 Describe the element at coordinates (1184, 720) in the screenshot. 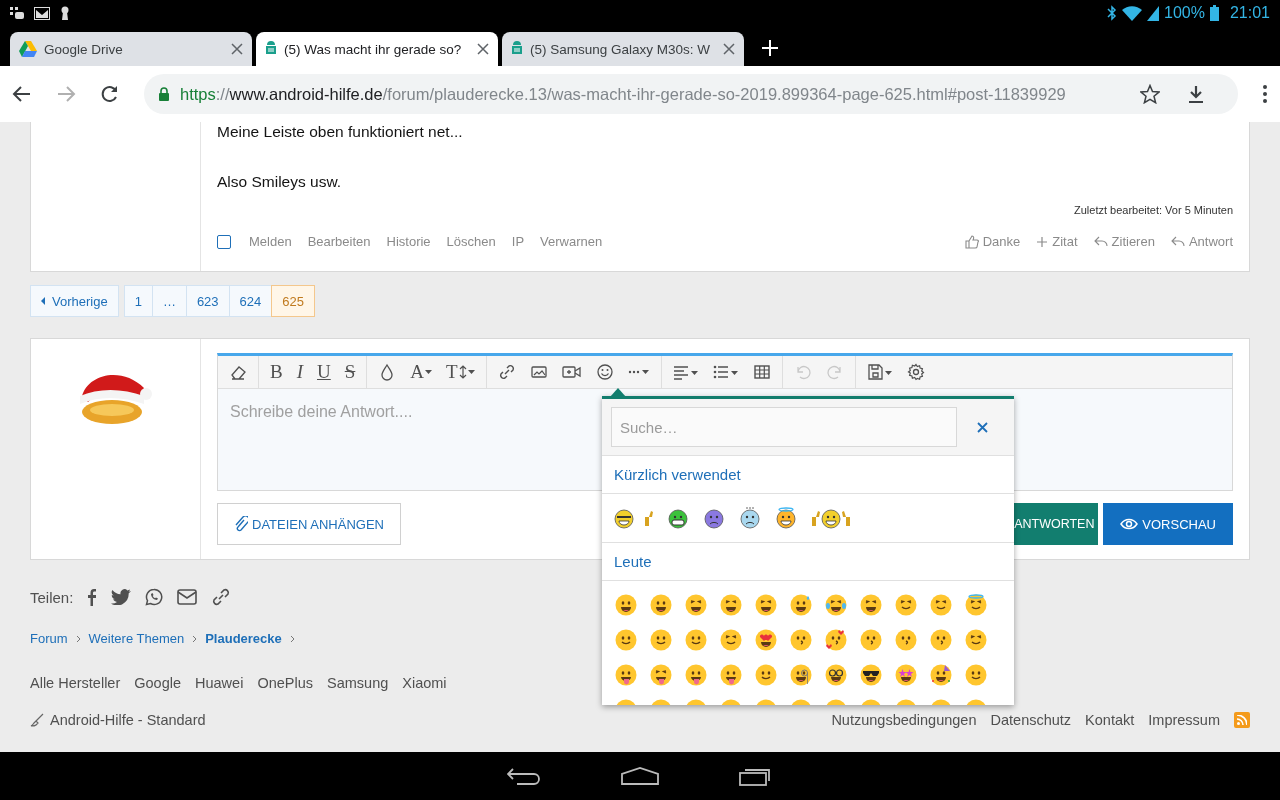

I see `footer-link: Impressum` at that location.